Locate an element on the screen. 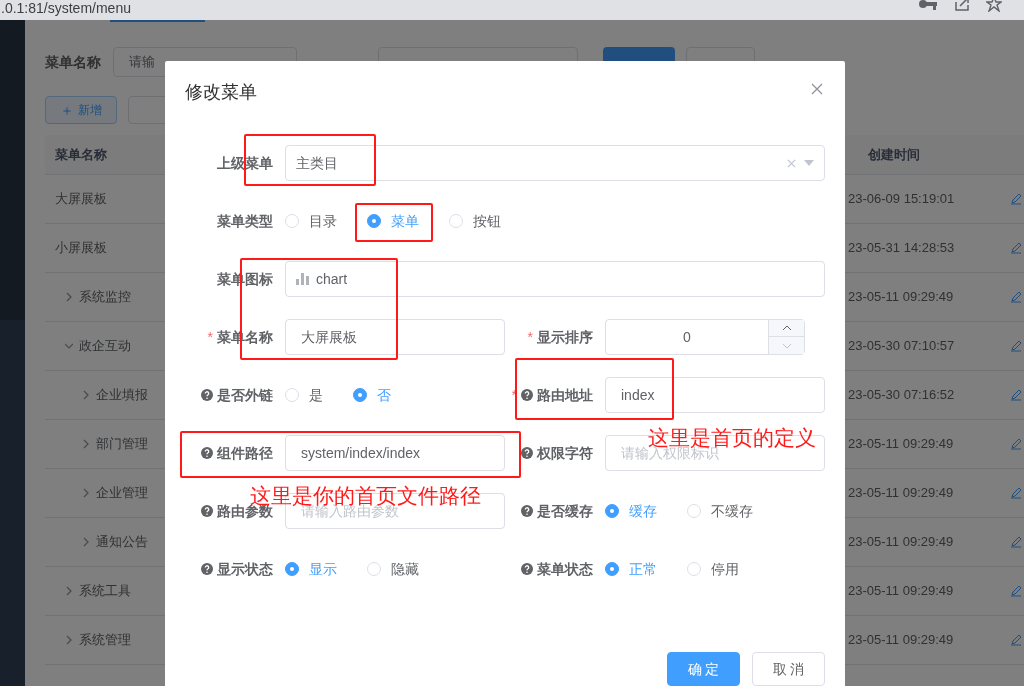  star-icon is located at coordinates (994, 6).